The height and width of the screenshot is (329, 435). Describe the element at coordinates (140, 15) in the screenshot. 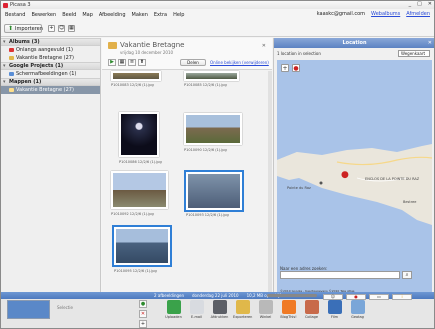

I see `menu-maken: Maken` at that location.